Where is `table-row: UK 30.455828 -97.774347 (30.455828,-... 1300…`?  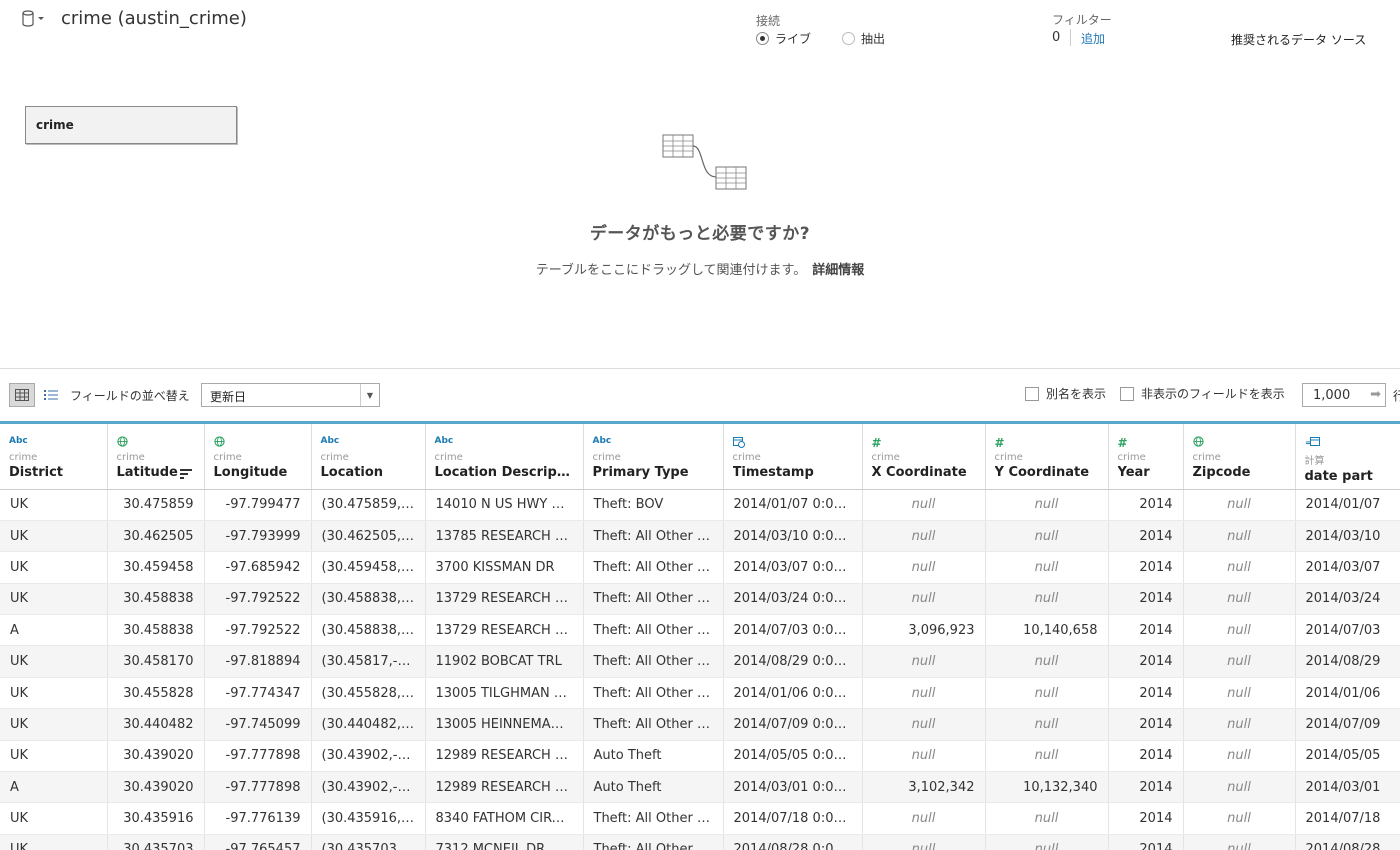
table-row: UK 30.455828 -97.774347 (30.455828,-... 1300… is located at coordinates (700, 693).